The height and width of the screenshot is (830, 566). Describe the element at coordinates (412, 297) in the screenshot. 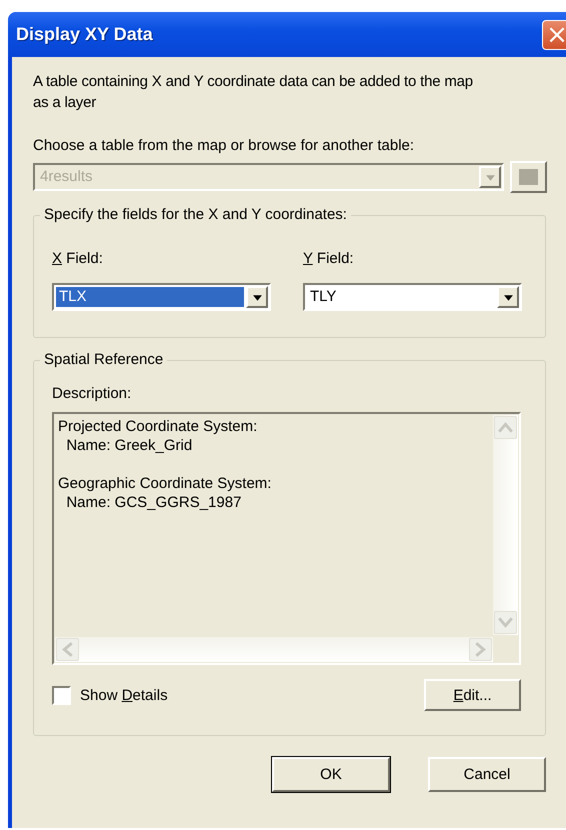

I see `field-dropdown: TLY` at that location.